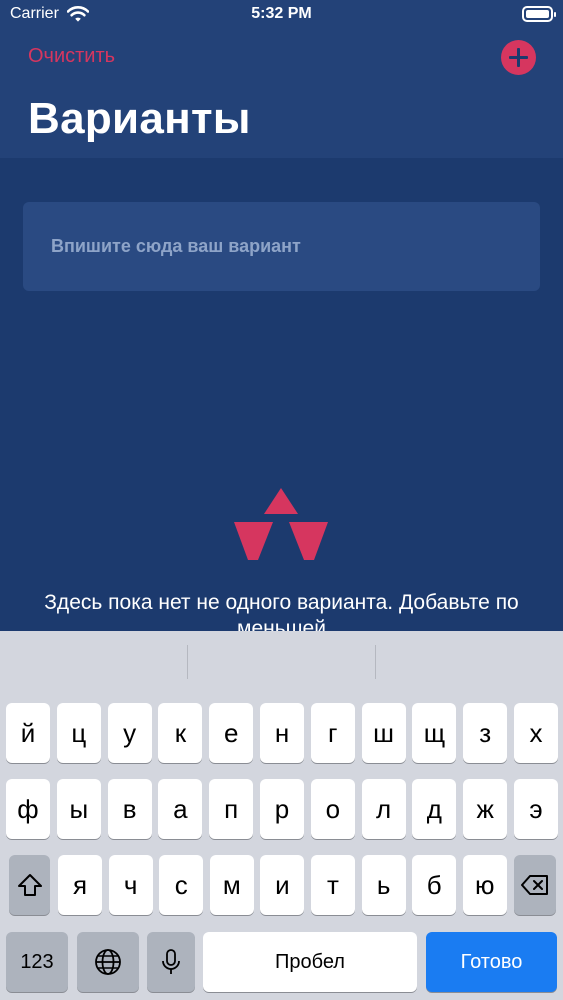 The image size is (563, 1000). What do you see at coordinates (37, 962) in the screenshot?
I see `numbers-key: 123` at bounding box center [37, 962].